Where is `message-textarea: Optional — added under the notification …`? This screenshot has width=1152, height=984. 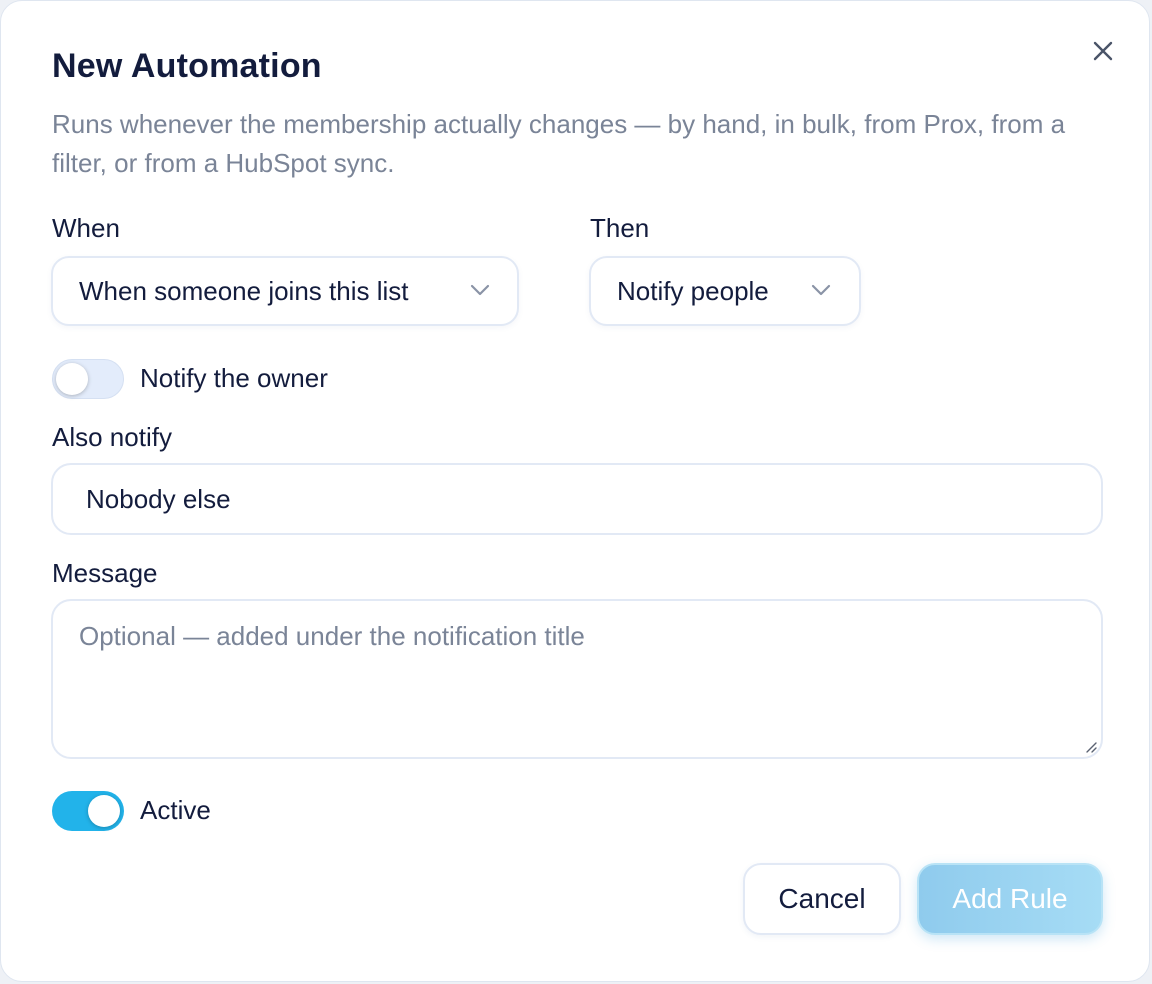
message-textarea: Optional — added under the notification … is located at coordinates (577, 679).